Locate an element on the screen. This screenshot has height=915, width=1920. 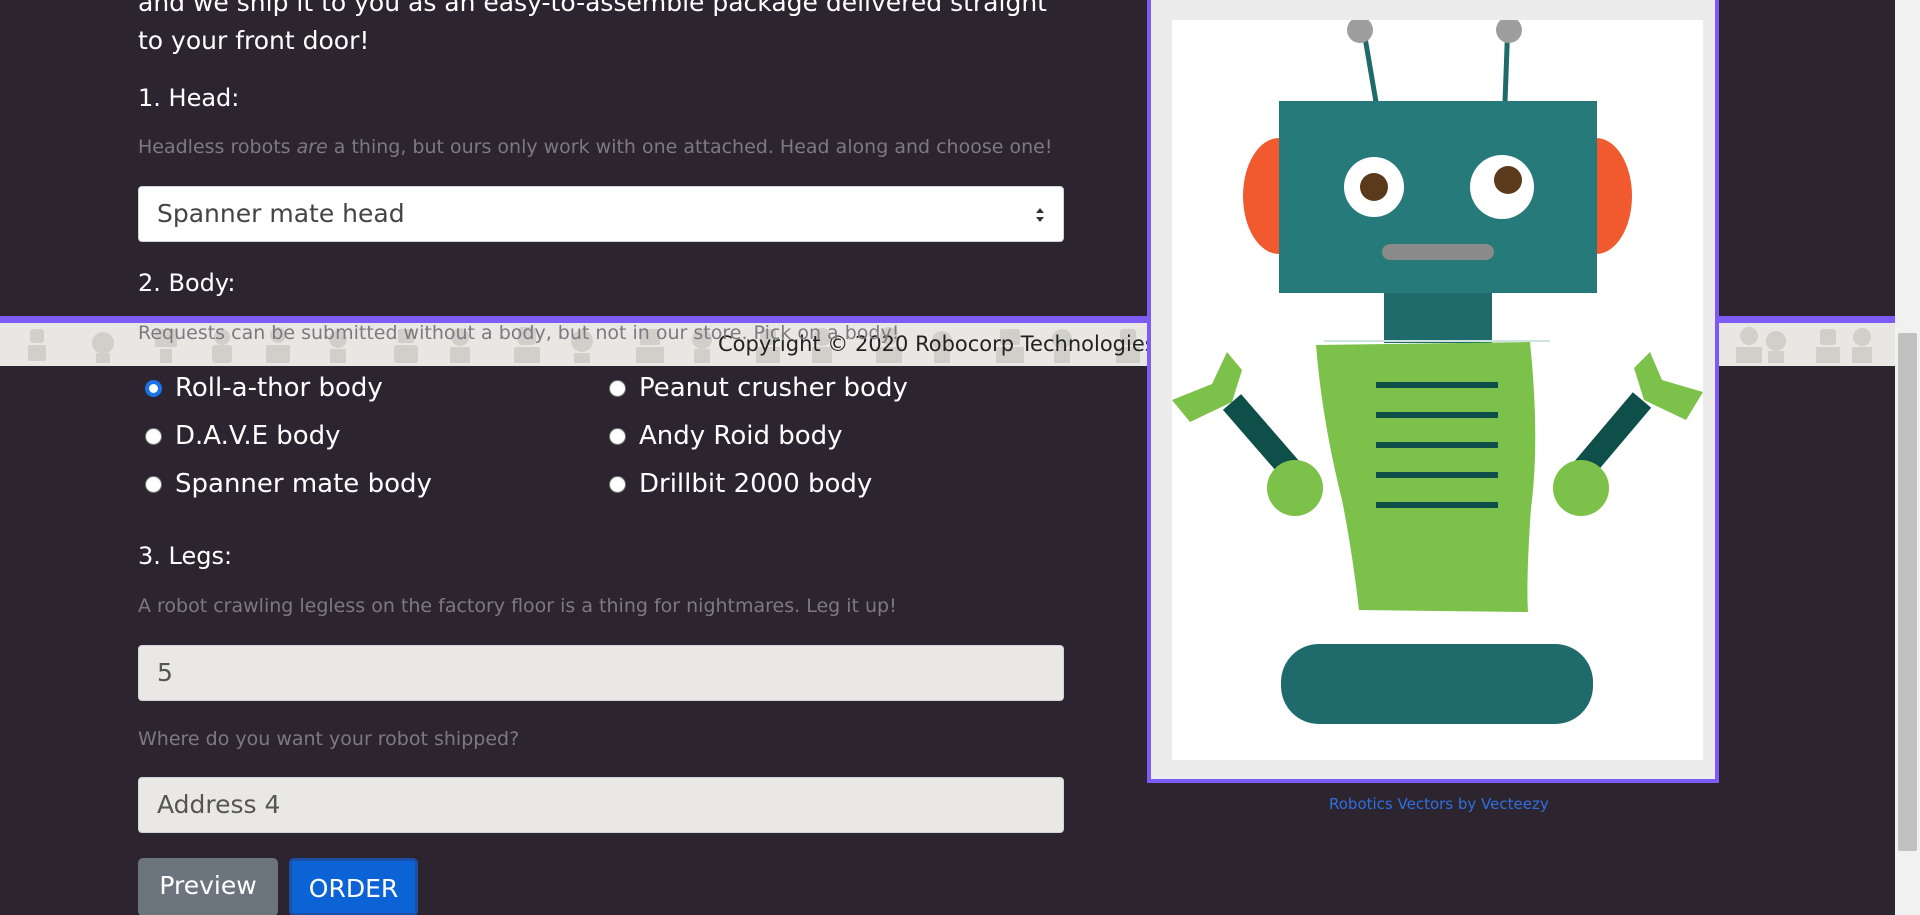
robot-credit-link: Robotics Vectors by Vecteezy is located at coordinates (1439, 804).